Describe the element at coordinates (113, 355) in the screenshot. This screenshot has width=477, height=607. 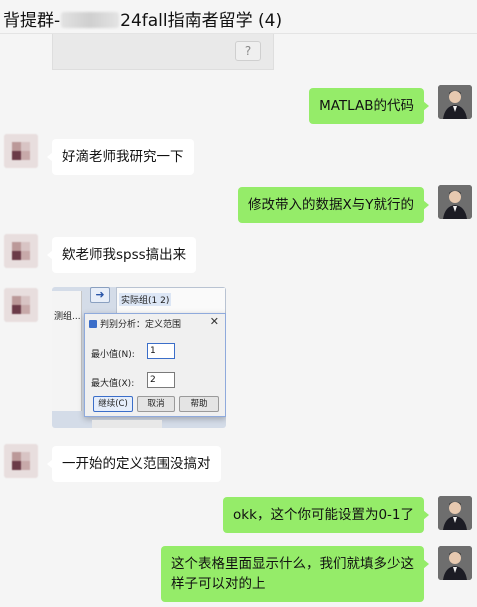
I see `min-label: 最小值(N):` at that location.